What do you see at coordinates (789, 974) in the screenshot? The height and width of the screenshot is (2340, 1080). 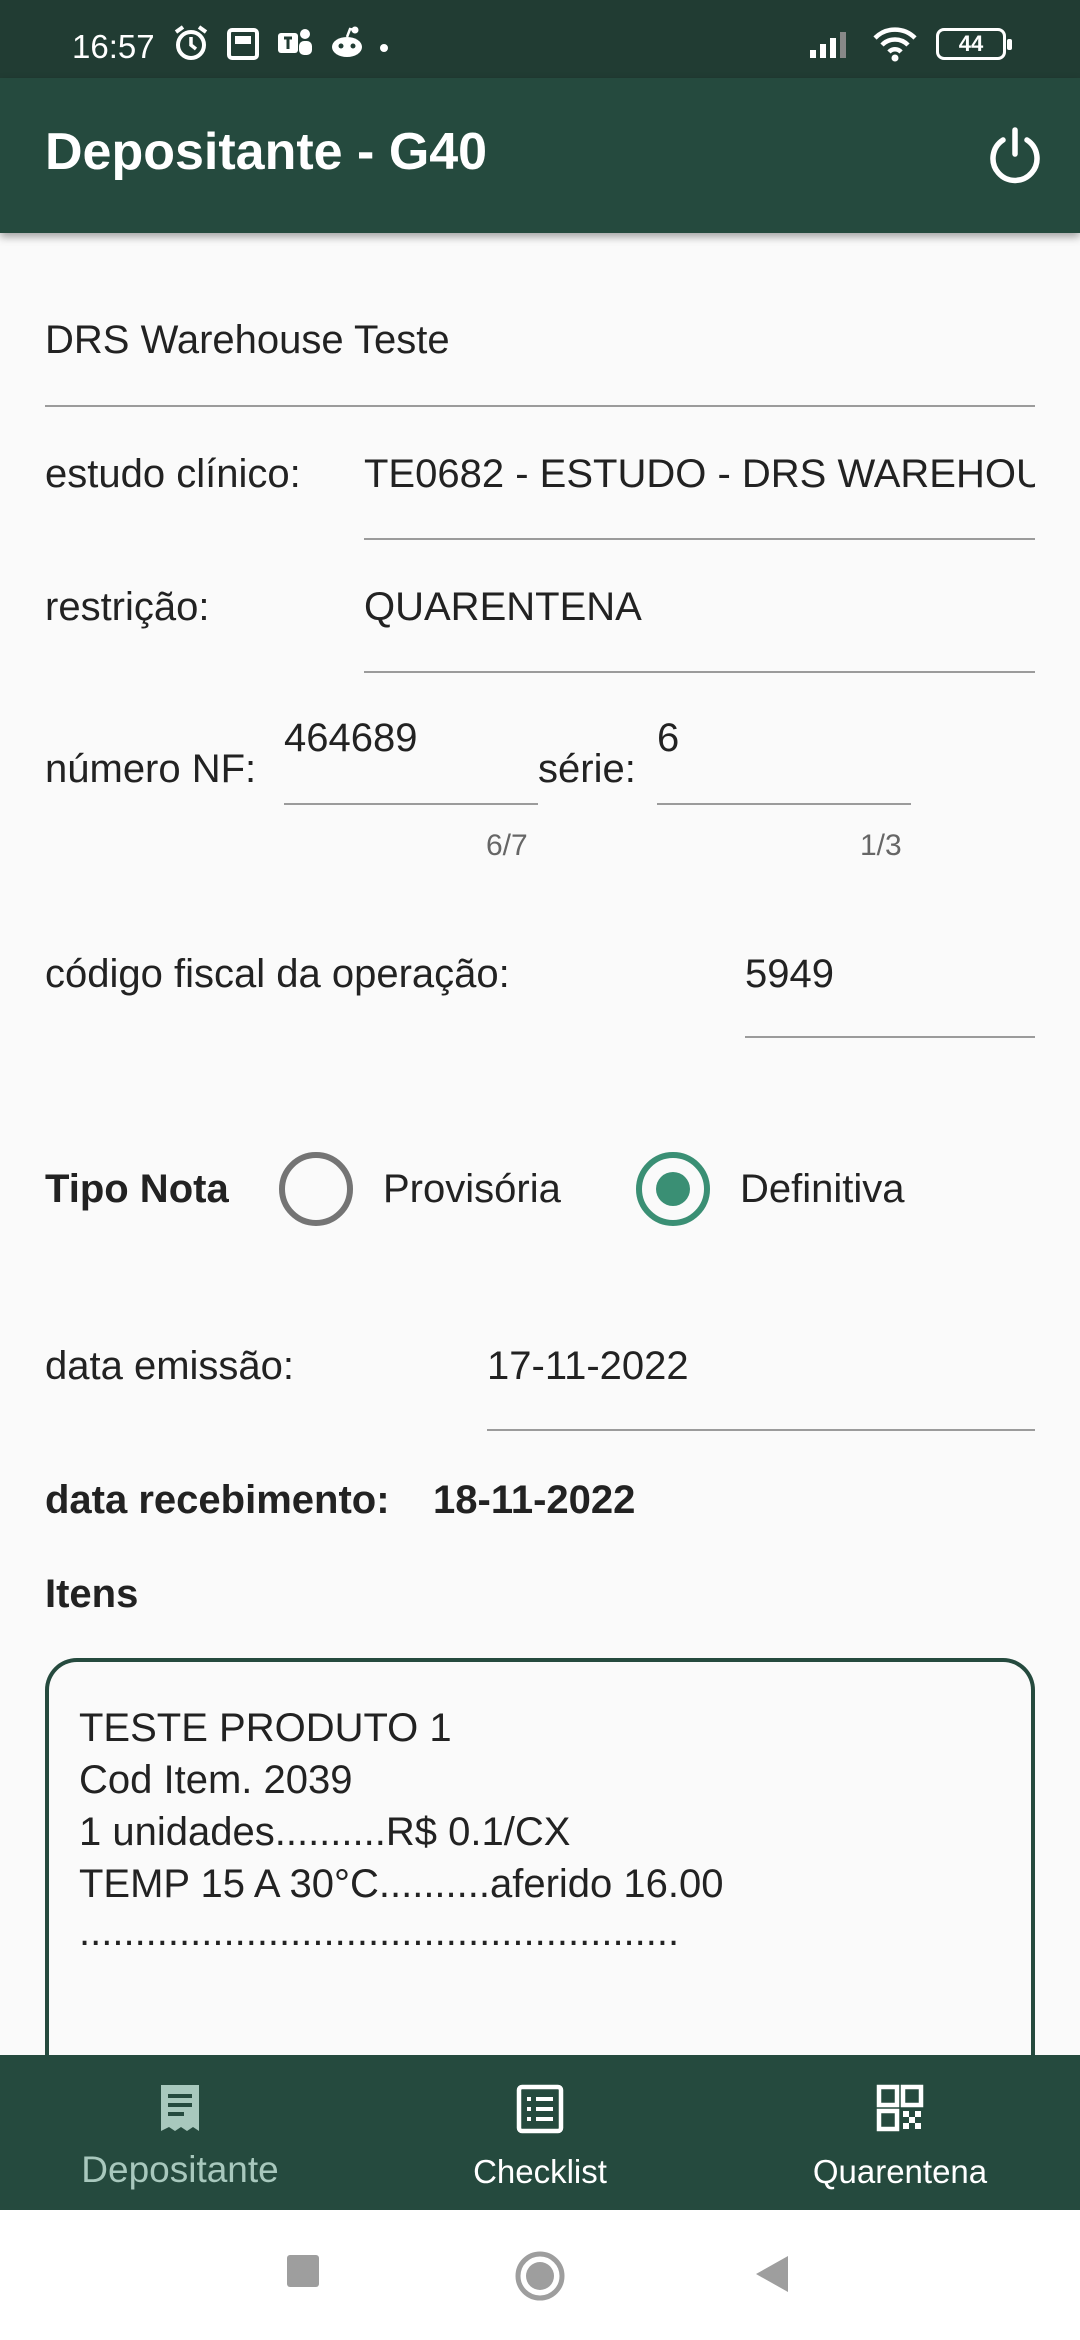 I see `cfop-input: 5949` at bounding box center [789, 974].